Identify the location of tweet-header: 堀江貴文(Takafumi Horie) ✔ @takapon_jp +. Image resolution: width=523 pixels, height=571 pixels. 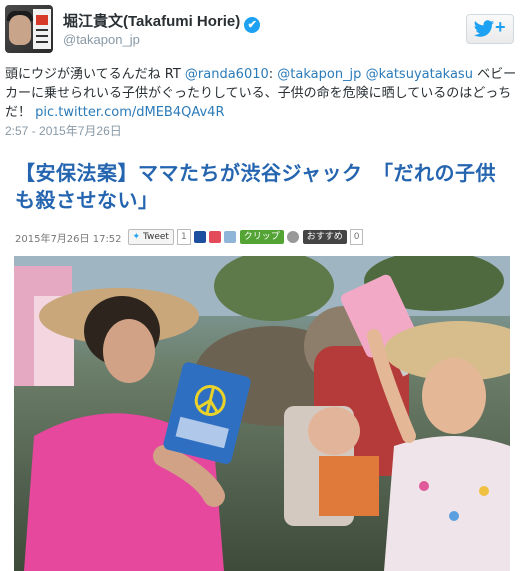
(261, 30).